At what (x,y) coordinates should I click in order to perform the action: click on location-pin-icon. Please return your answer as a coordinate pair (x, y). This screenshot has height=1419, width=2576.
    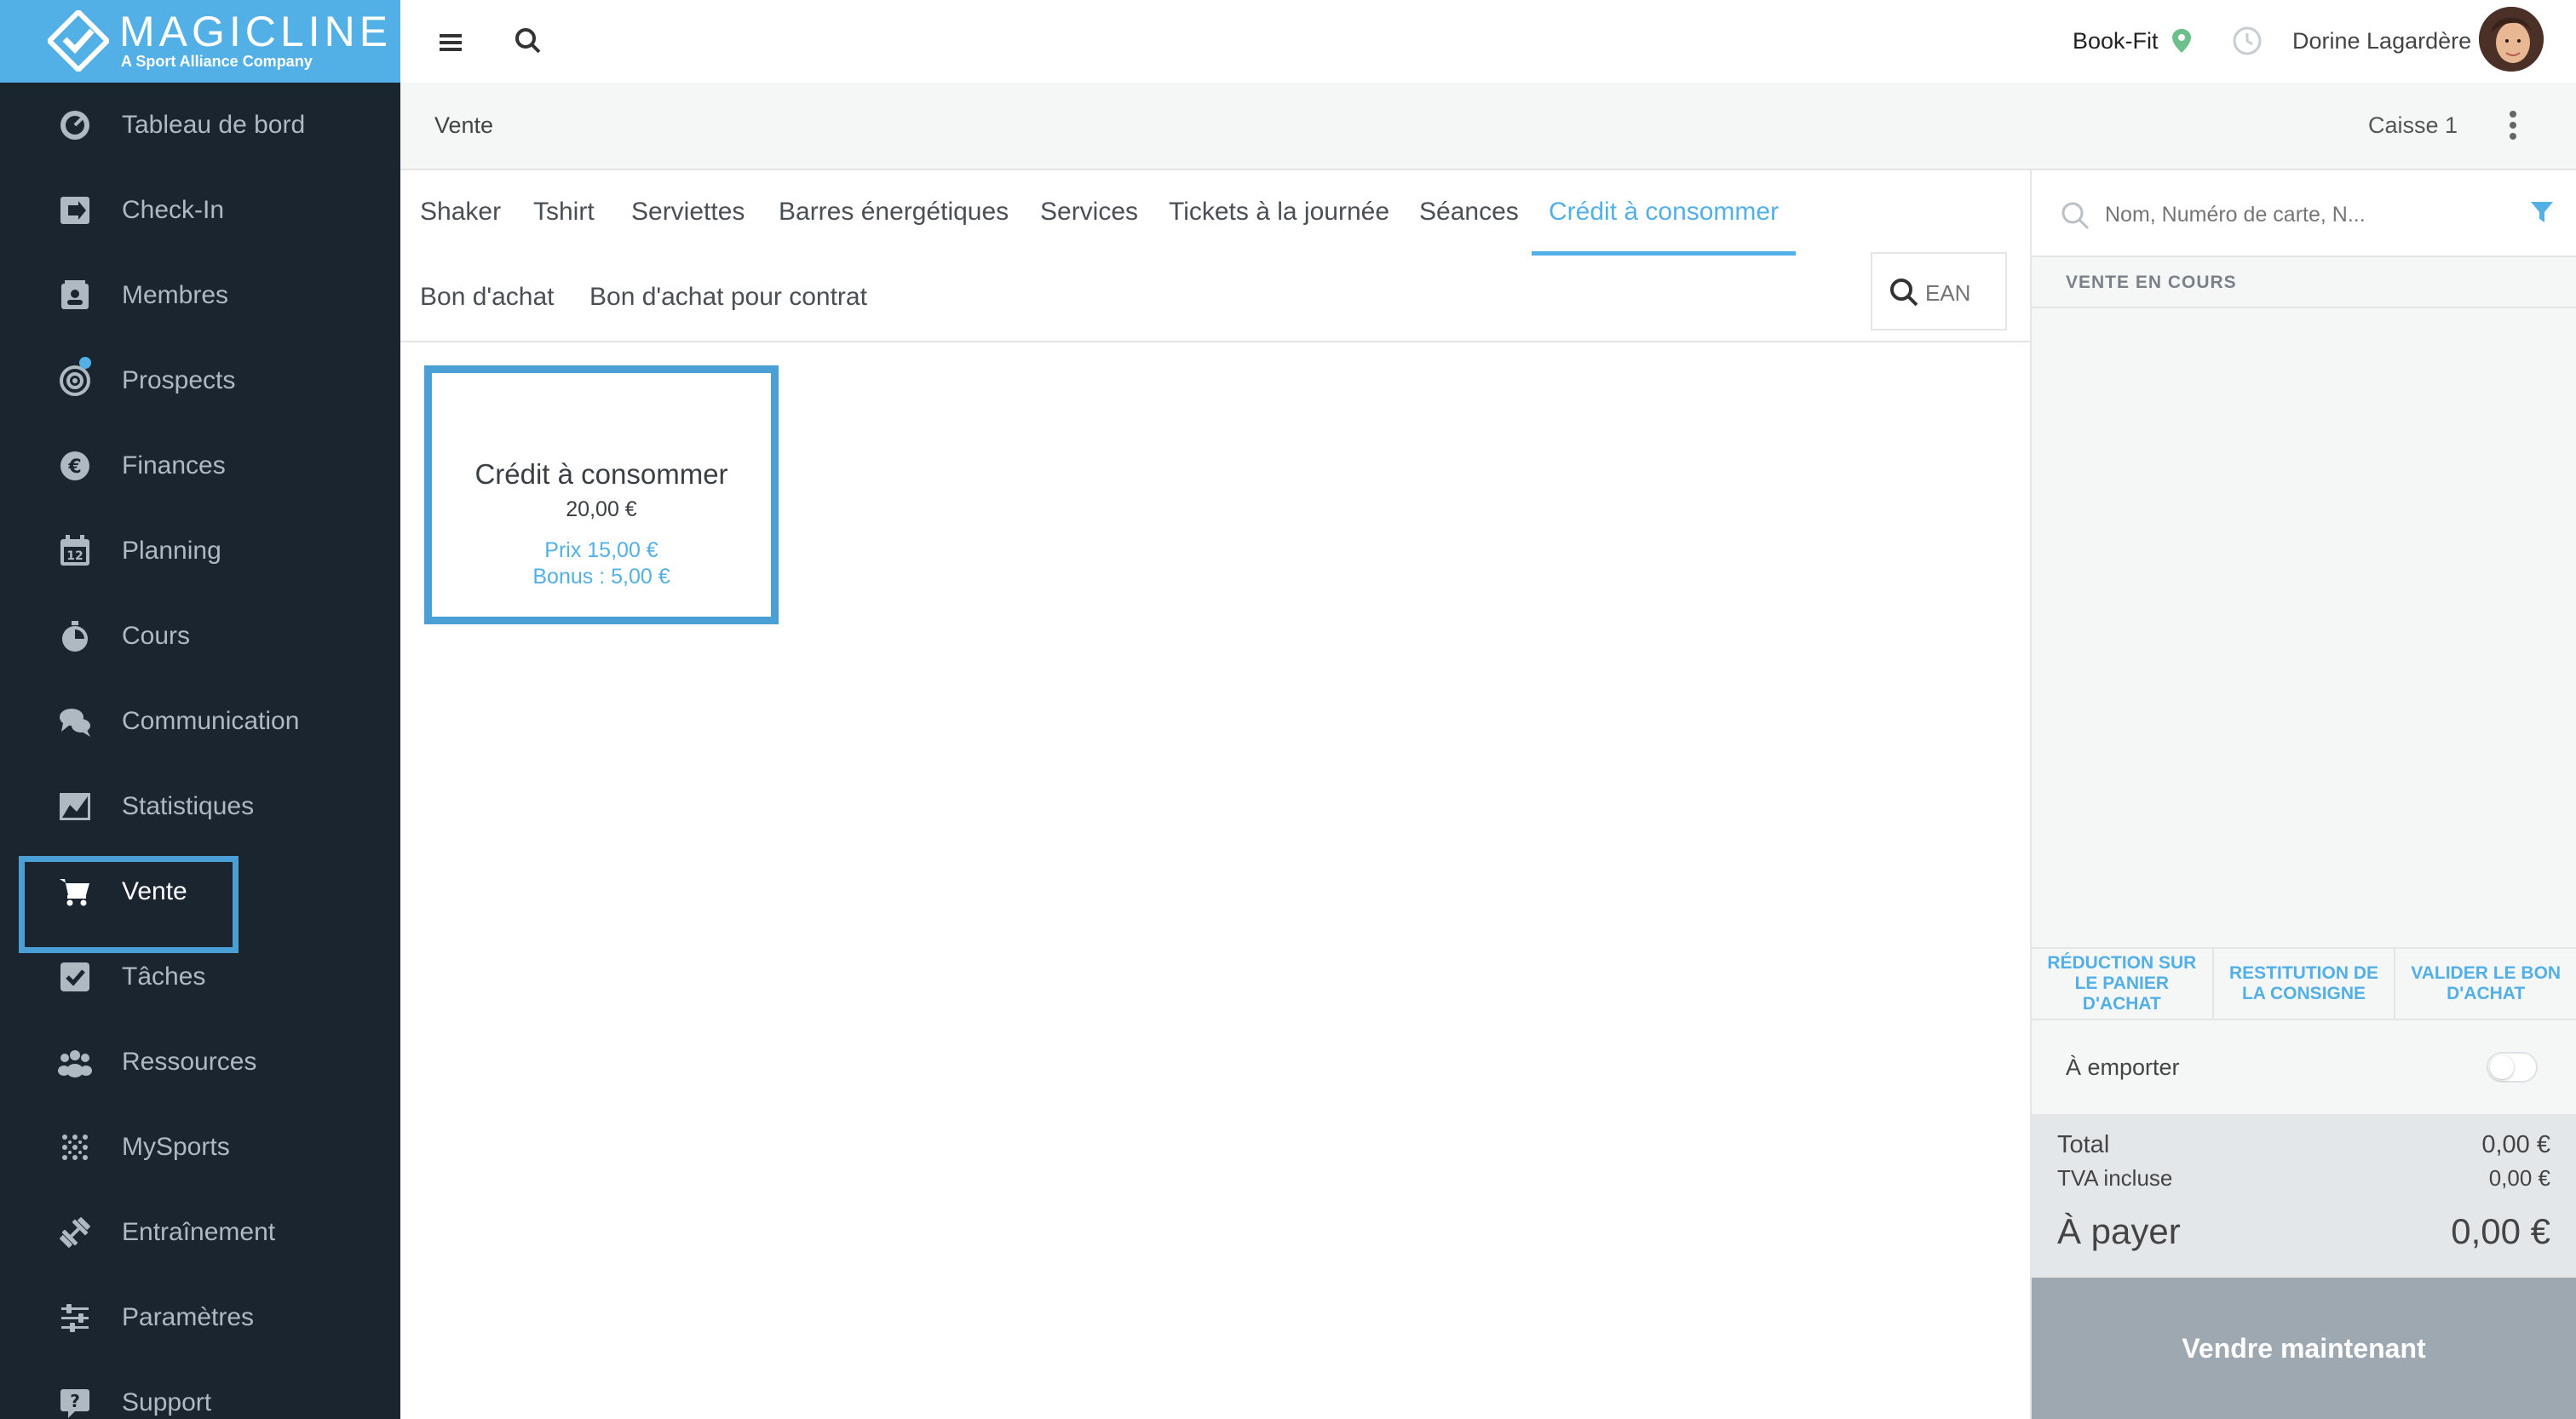
    Looking at the image, I should click on (2182, 41).